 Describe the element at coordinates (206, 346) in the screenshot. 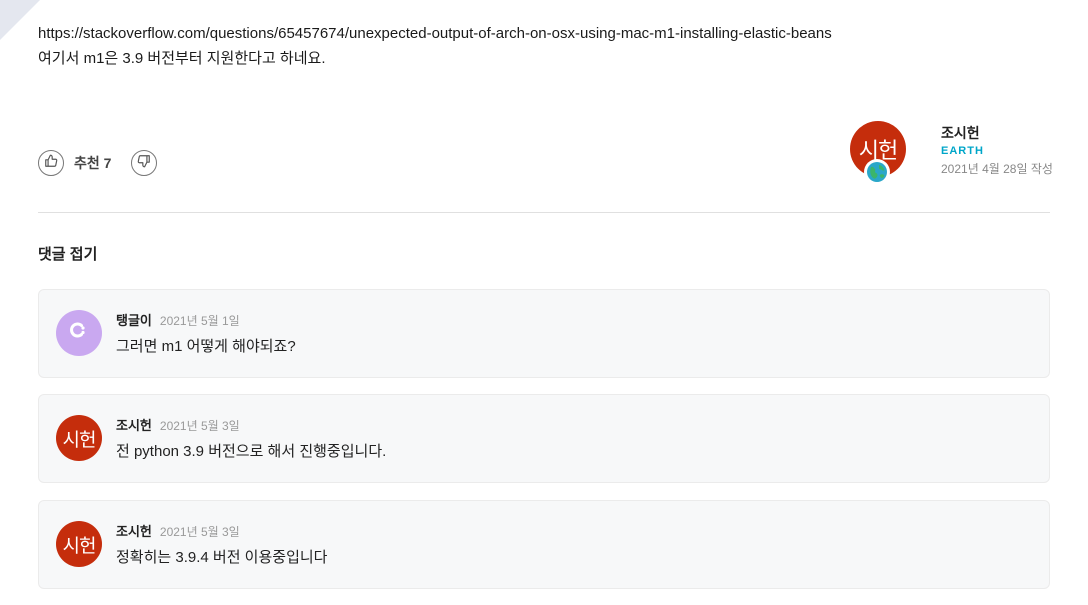

I see `comment-text: 그러면 m1 어떻게 해야되죠?` at that location.